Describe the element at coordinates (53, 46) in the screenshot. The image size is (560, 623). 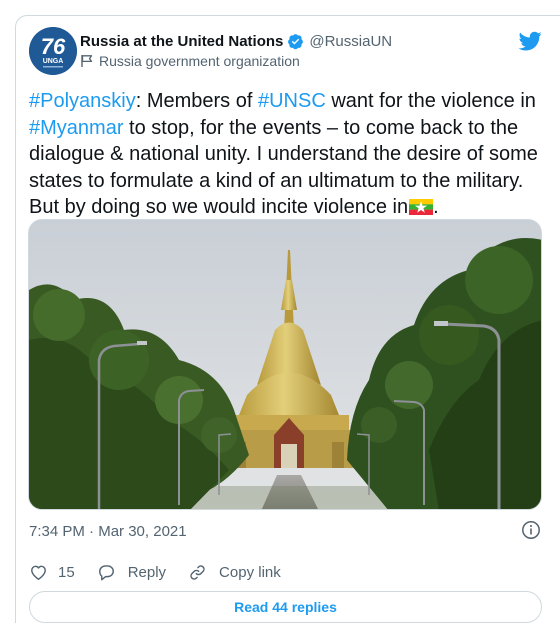
I see `svg-text: 76` at that location.